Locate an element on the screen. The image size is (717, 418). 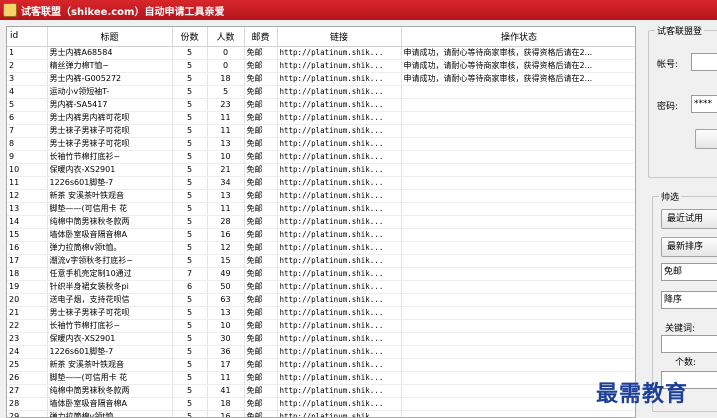
sort-order-select: 降序 is located at coordinates (689, 300).